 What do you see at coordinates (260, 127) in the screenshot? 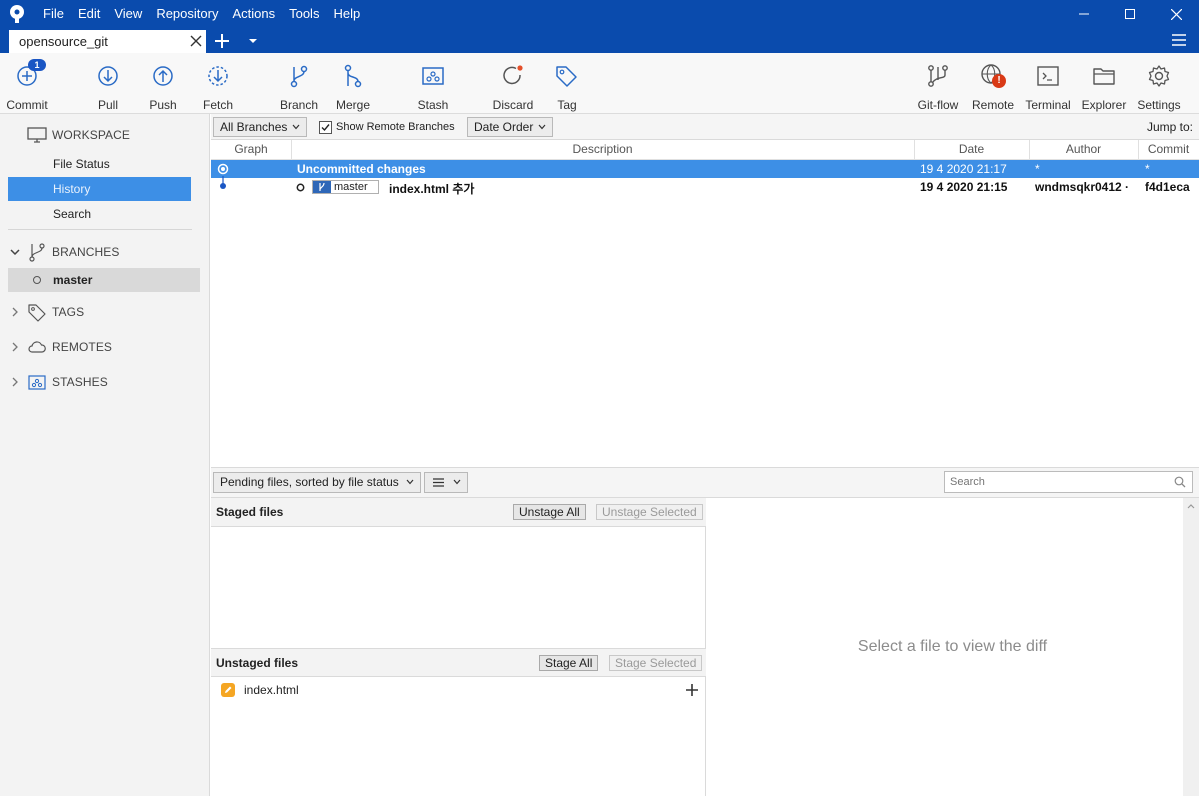
I see `branch-filter-dropdown: All Branches` at bounding box center [260, 127].